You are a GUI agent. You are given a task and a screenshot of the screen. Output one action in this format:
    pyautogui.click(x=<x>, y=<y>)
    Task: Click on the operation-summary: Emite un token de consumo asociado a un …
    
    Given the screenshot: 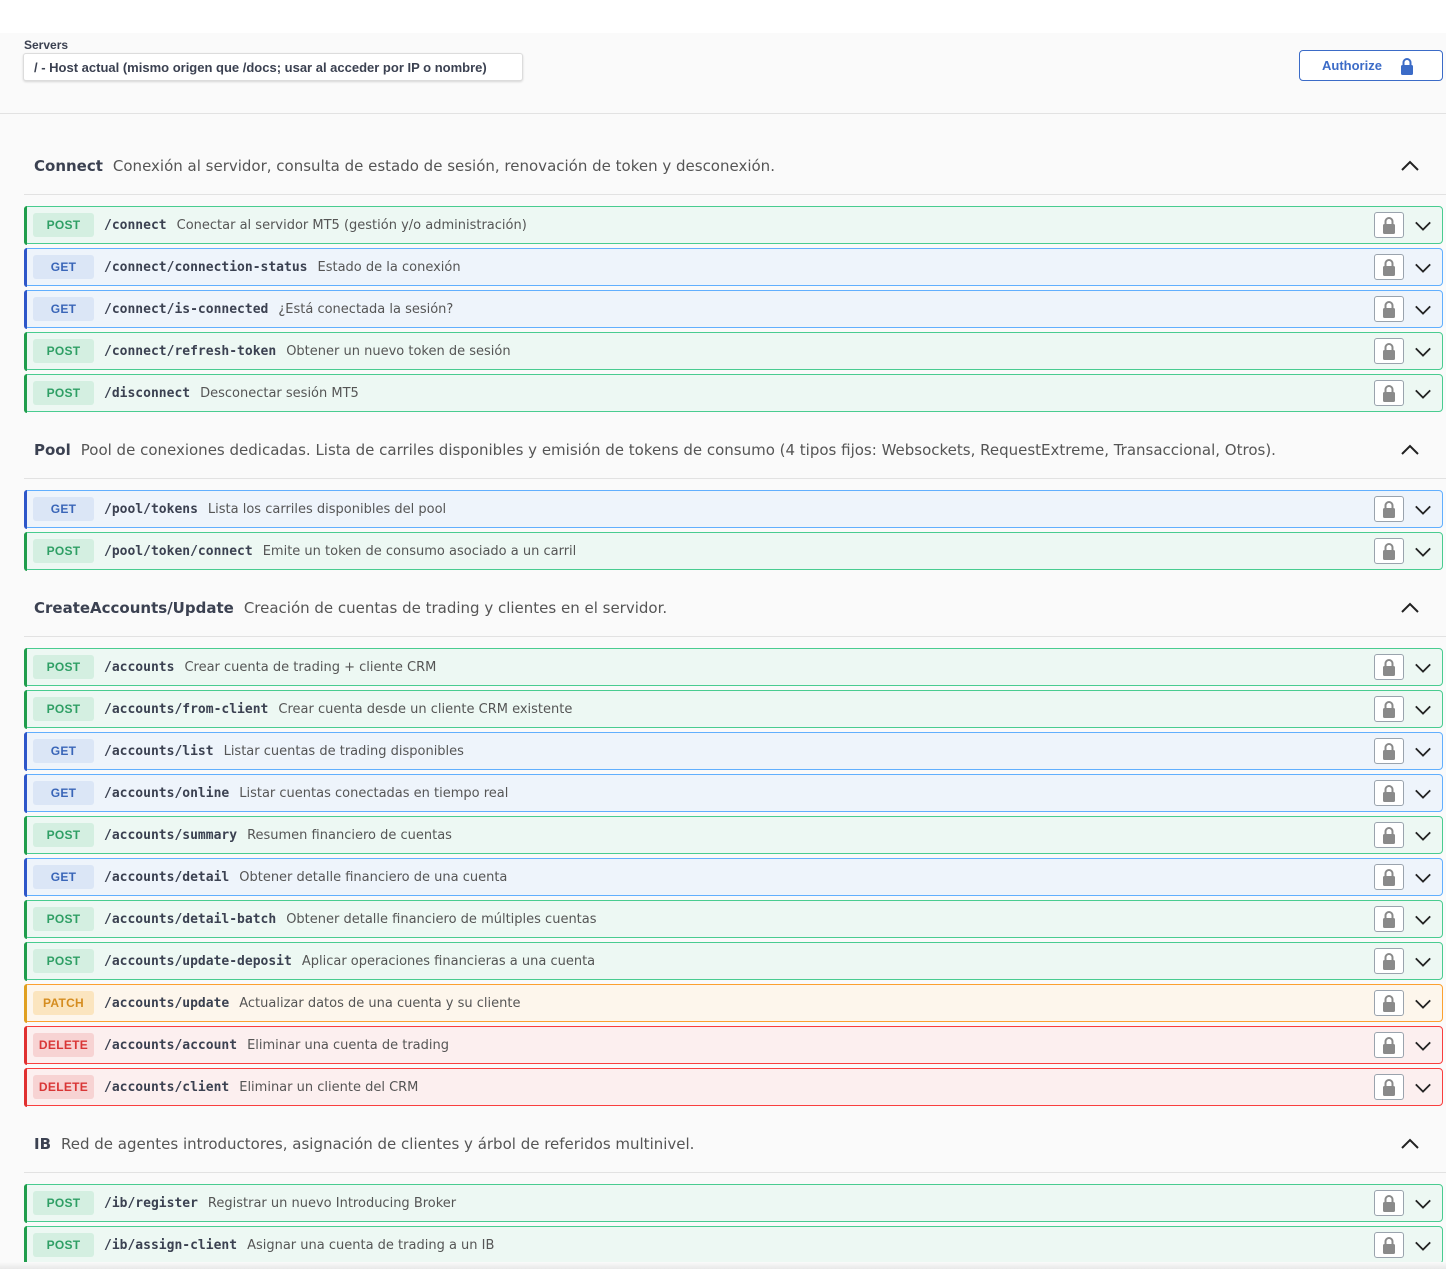 What is the action you would take?
    pyautogui.click(x=419, y=551)
    